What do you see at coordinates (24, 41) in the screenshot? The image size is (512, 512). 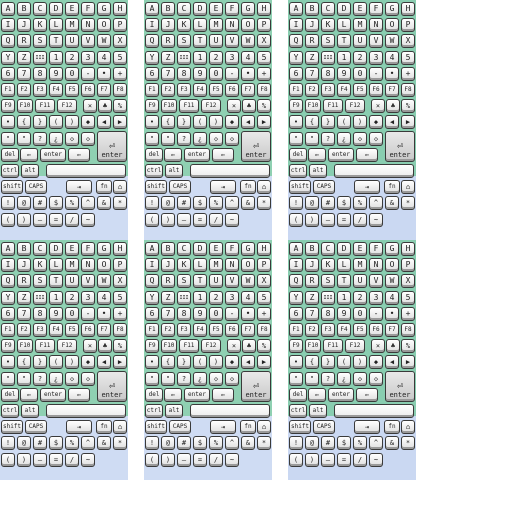 I see `key-letters-q-x-1: R` at bounding box center [24, 41].